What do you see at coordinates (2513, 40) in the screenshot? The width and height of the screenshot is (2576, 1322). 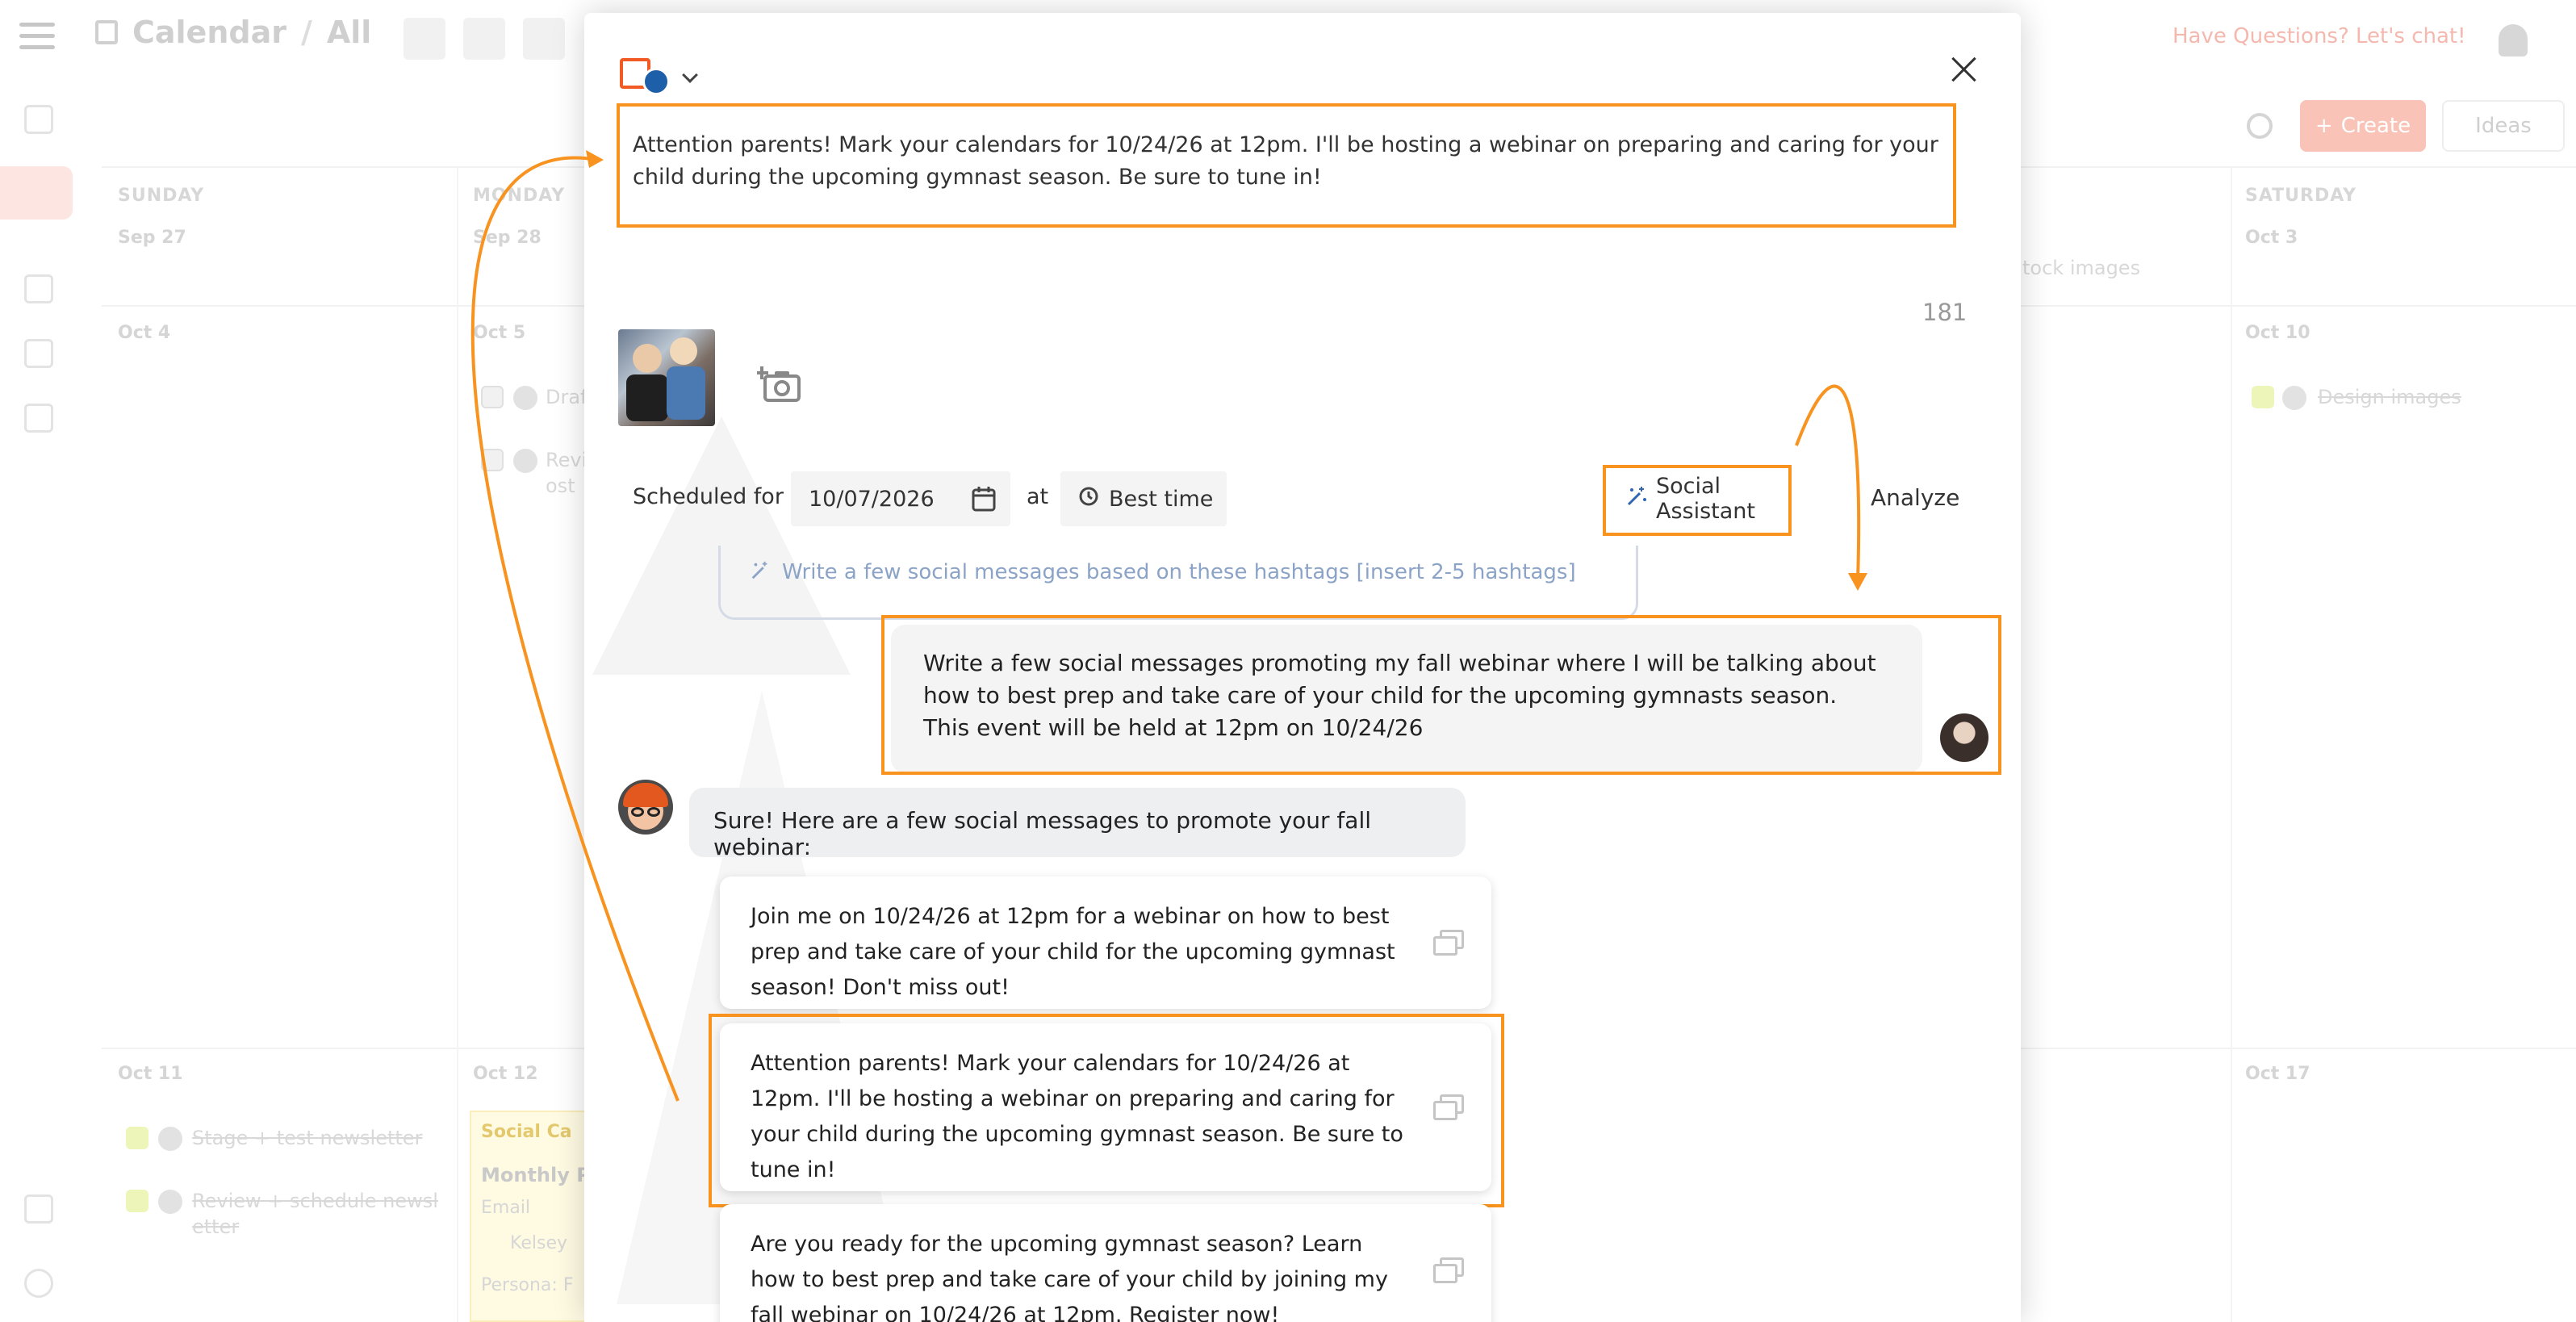 I see `bell-icon` at bounding box center [2513, 40].